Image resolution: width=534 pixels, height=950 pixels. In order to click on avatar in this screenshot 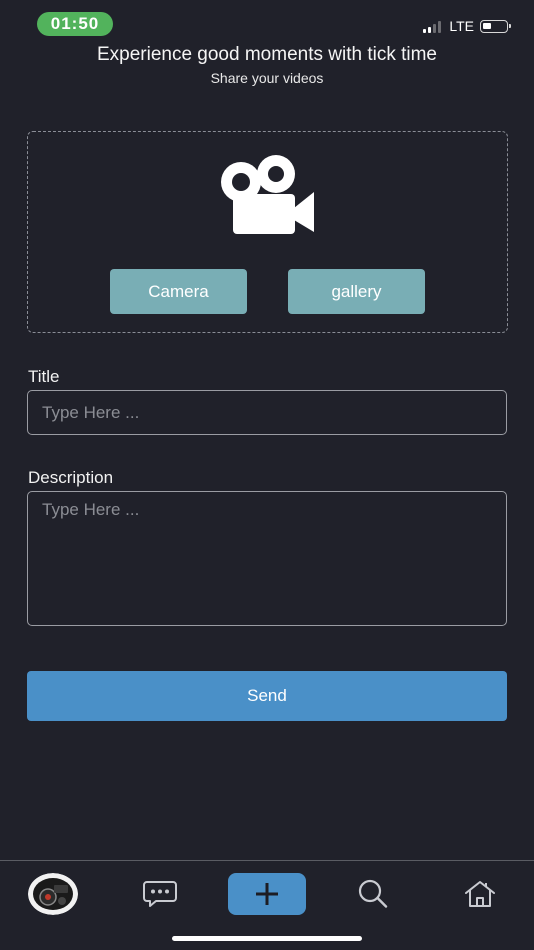, I will do `click(53, 894)`.